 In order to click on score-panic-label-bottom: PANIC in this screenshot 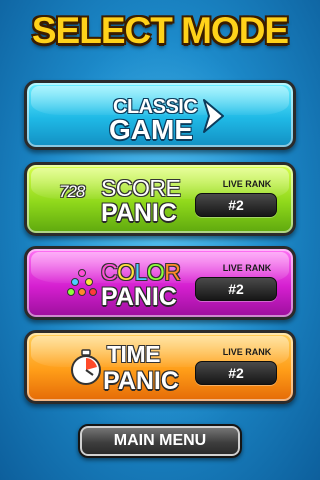, I will do `click(139, 213)`.